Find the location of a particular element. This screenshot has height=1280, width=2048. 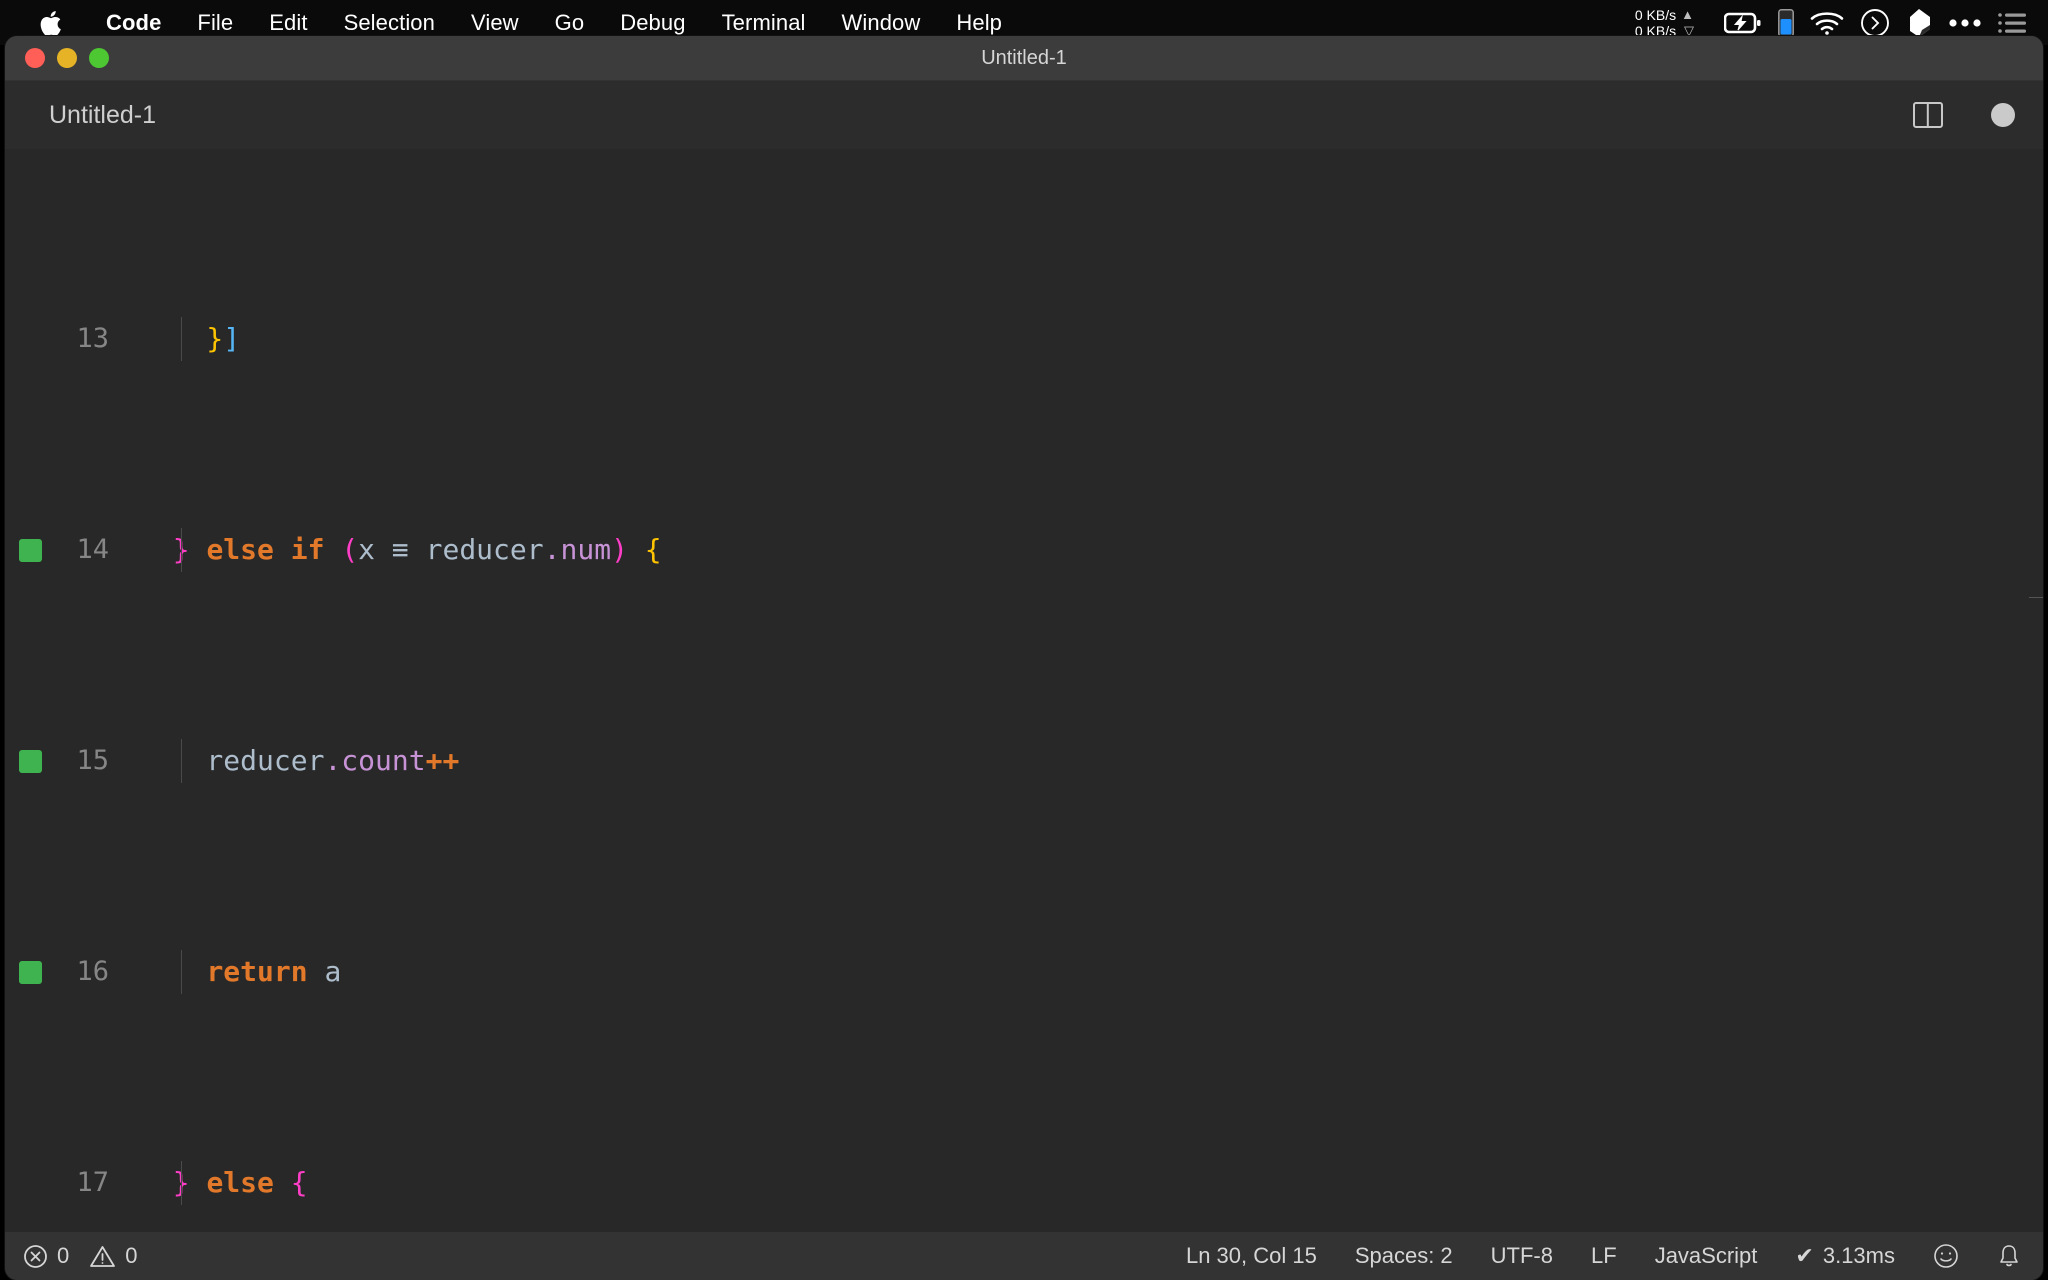

editor-scrollbar-marker is located at coordinates (2036, 597).